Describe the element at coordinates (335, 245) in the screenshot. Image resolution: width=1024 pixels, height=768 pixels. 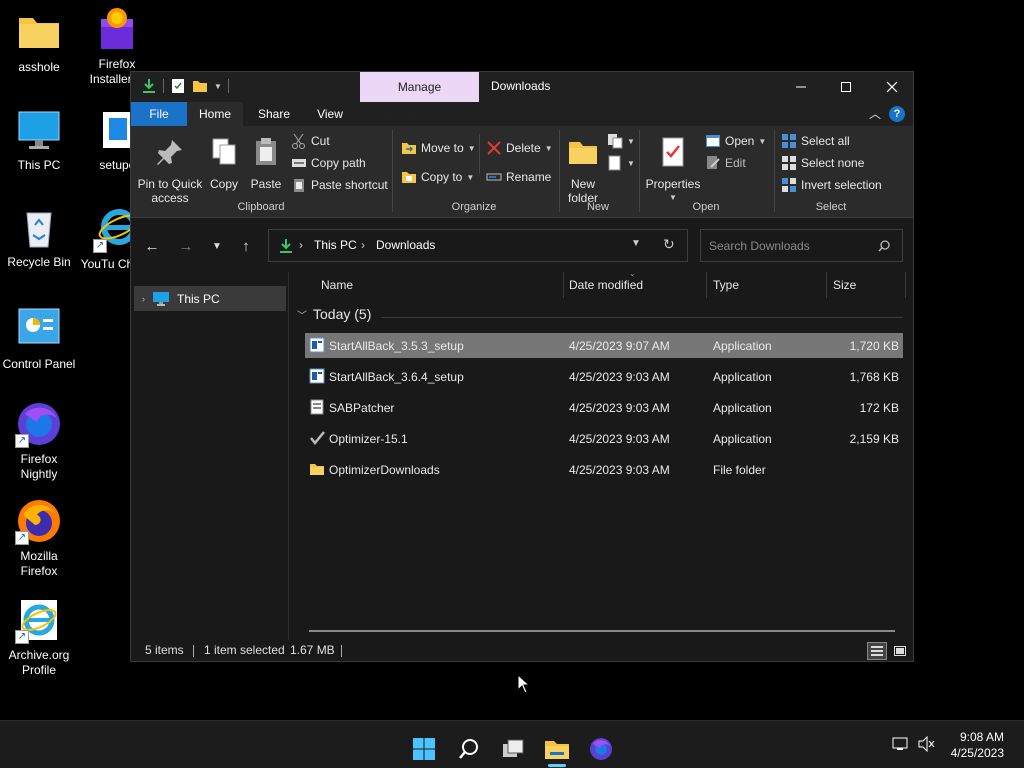
I see `breadcrumb-this-pc: This PC` at that location.